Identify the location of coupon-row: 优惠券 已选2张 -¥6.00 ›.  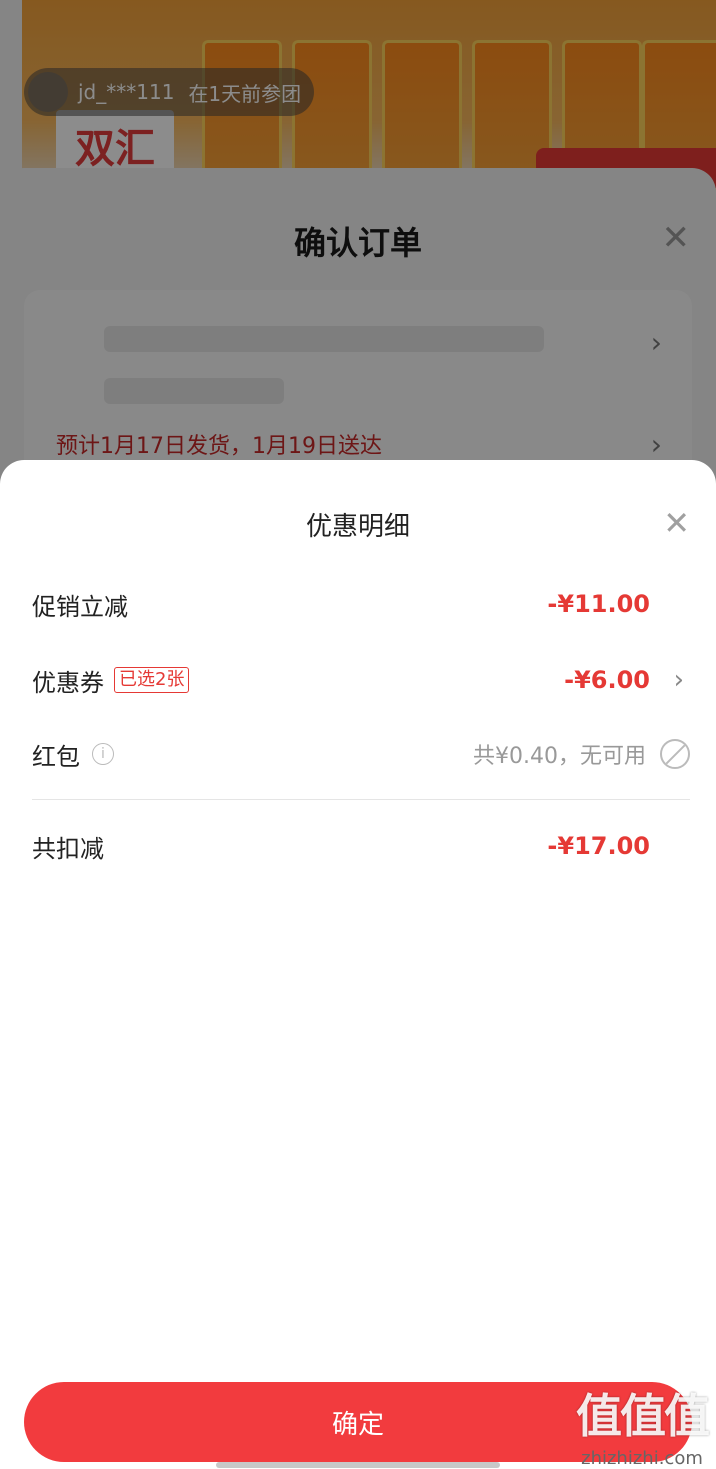
(361, 680).